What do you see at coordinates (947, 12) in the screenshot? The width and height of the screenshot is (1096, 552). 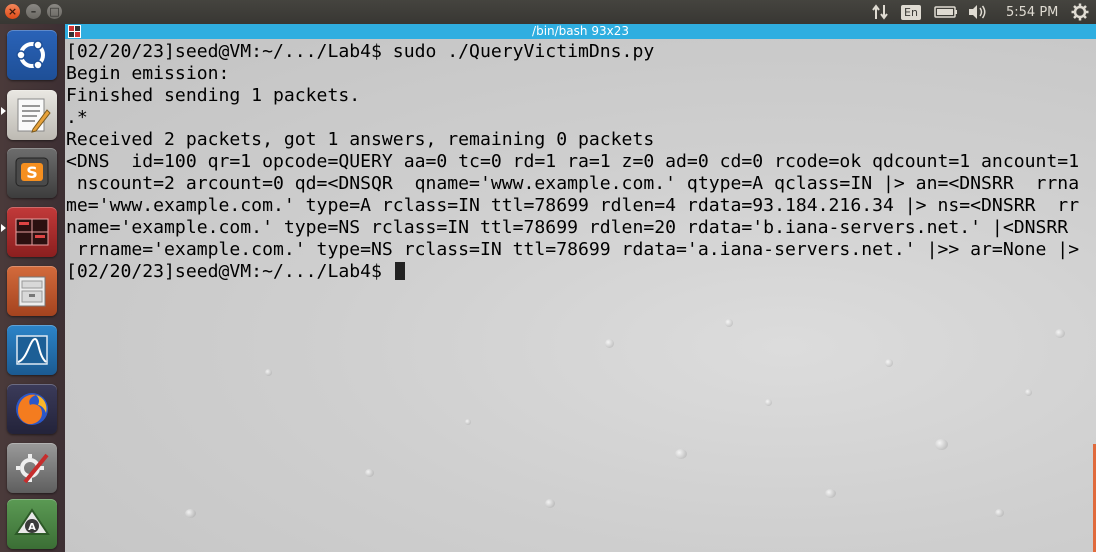 I see `battery-icon` at bounding box center [947, 12].